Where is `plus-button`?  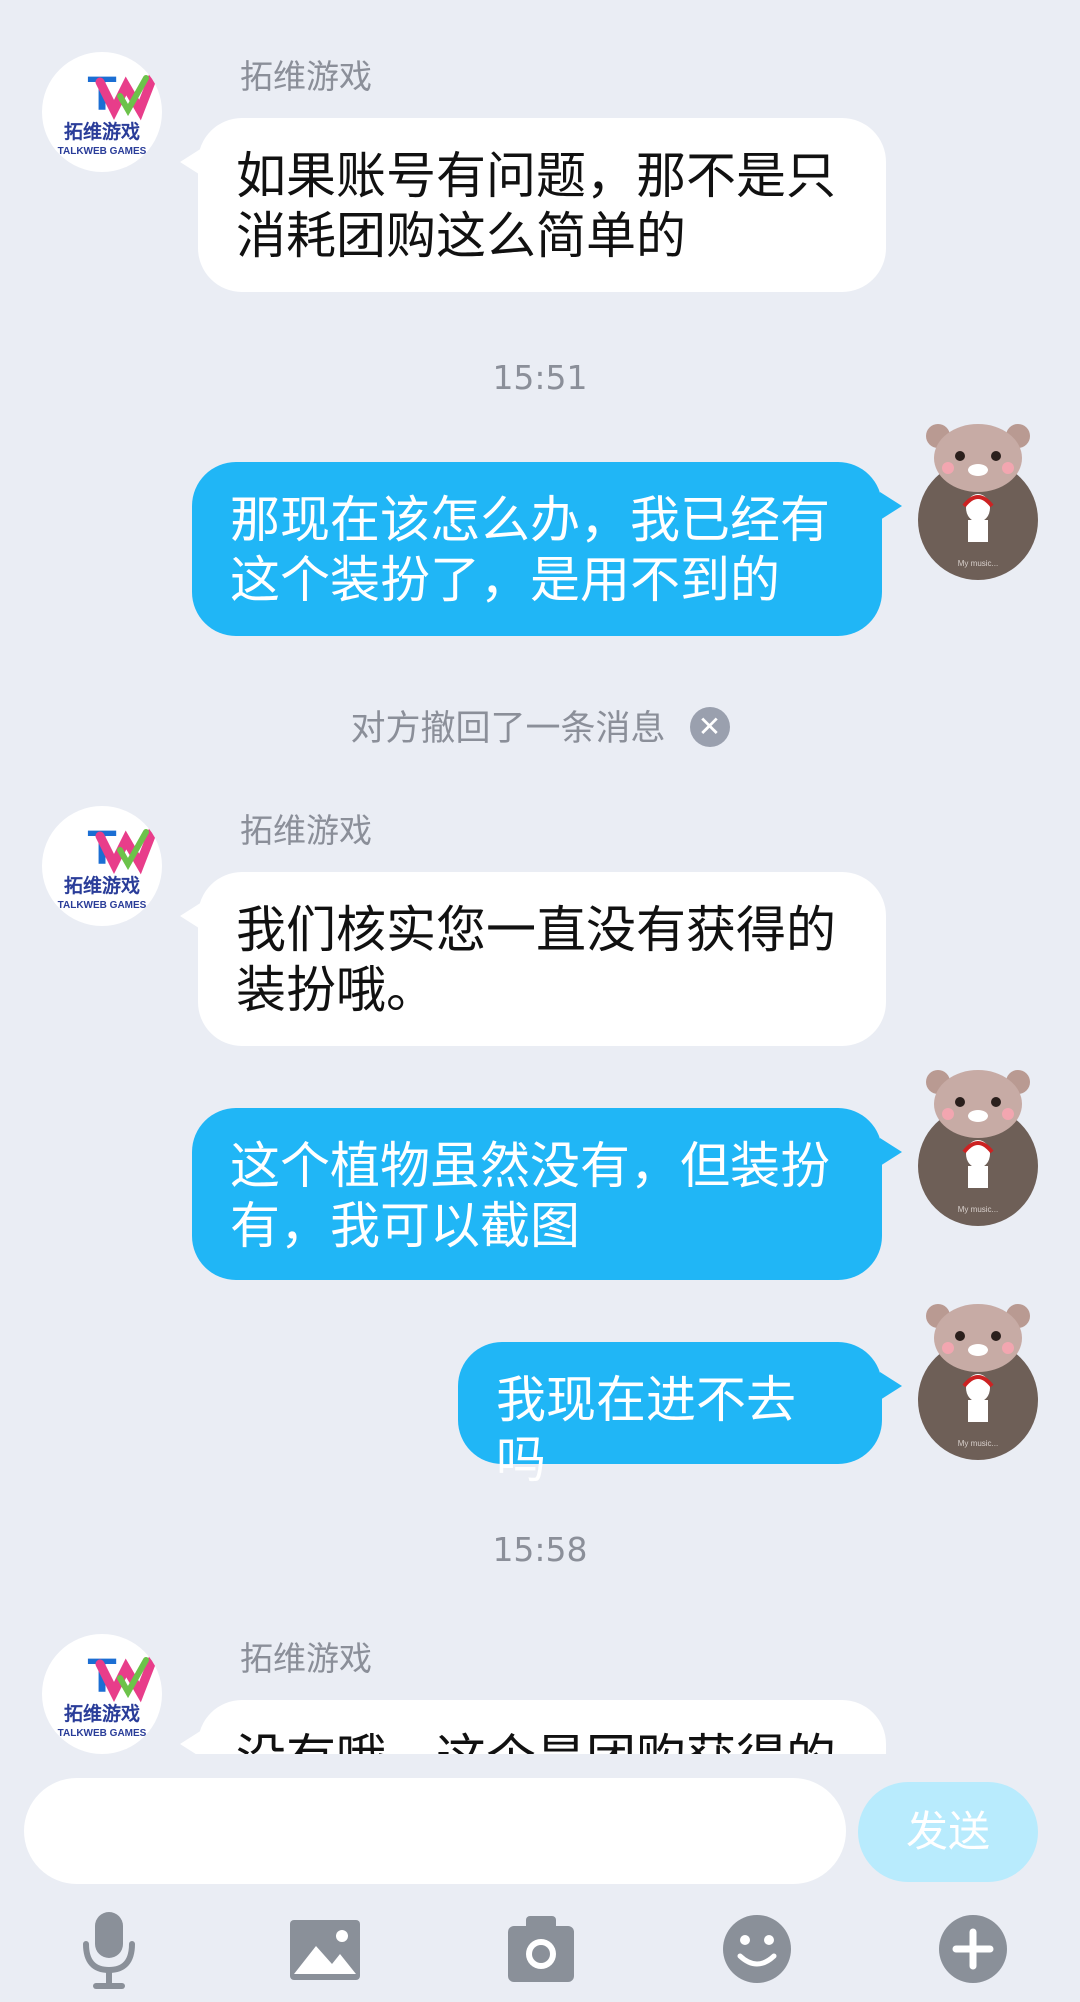 plus-button is located at coordinates (973, 1949).